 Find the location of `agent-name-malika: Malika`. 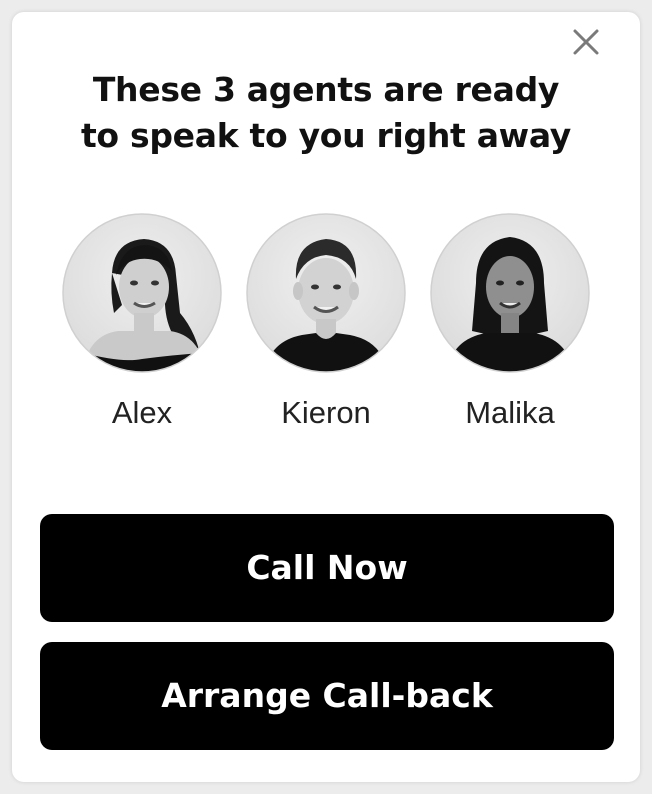

agent-name-malika: Malika is located at coordinates (510, 412).